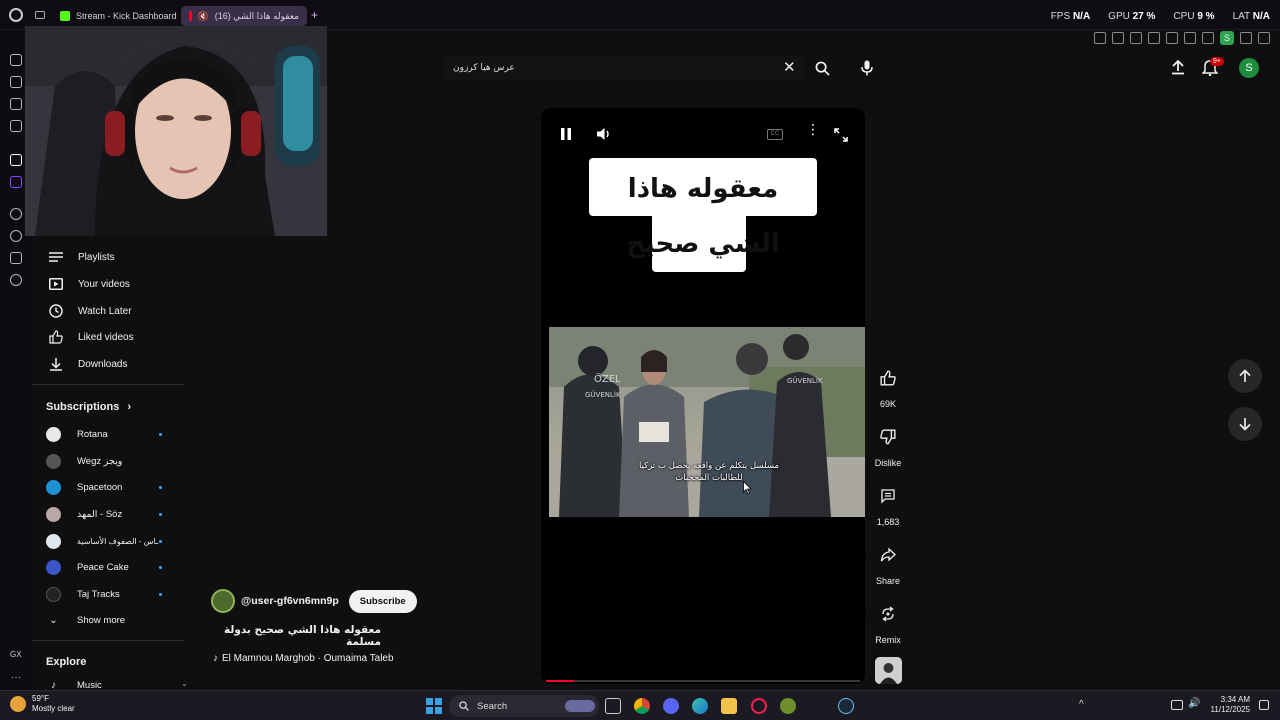 The width and height of the screenshot is (1280, 720). Describe the element at coordinates (566, 136) in the screenshot. I see `pause-button` at that location.